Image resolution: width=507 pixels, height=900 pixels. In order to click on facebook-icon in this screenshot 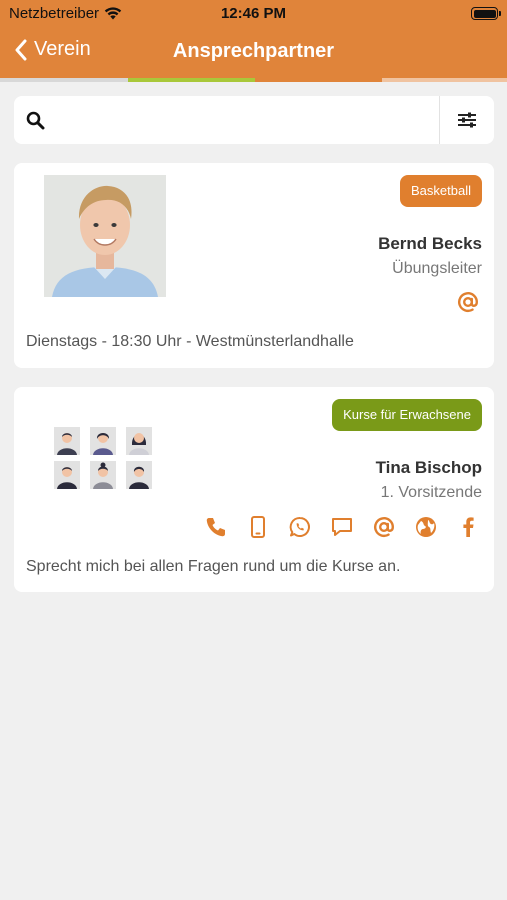, I will do `click(468, 527)`.